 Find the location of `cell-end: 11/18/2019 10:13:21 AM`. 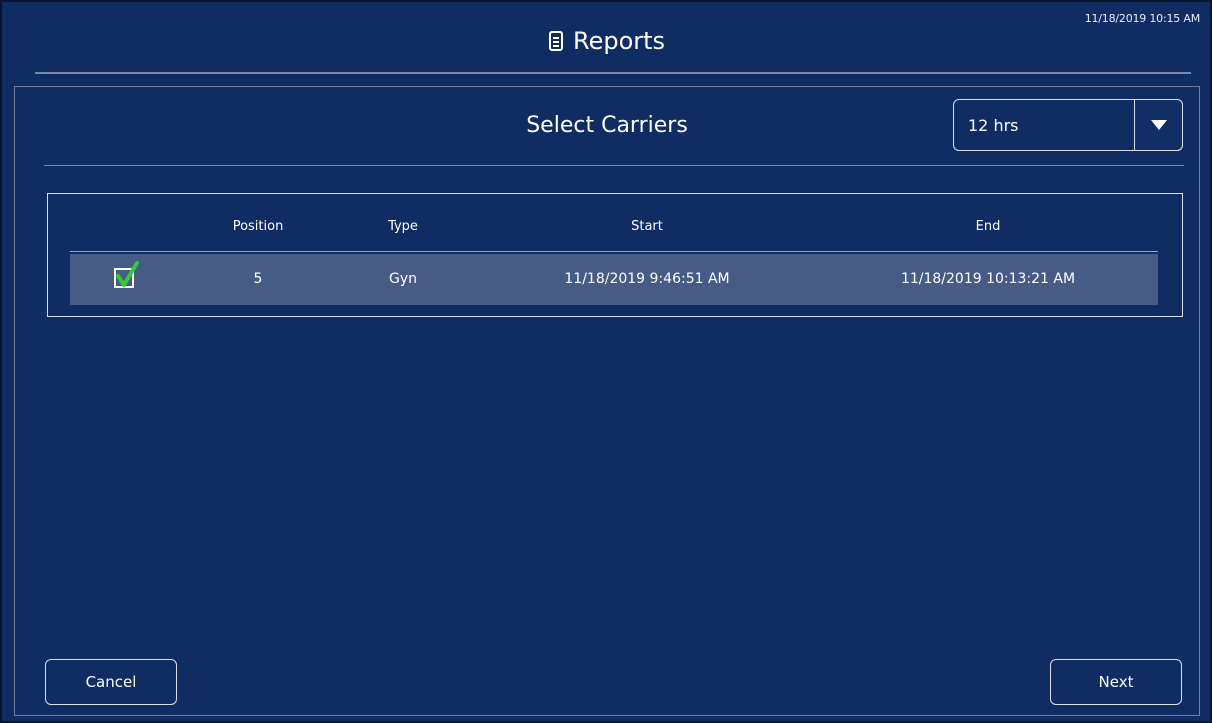

cell-end: 11/18/2019 10:13:21 AM is located at coordinates (988, 279).